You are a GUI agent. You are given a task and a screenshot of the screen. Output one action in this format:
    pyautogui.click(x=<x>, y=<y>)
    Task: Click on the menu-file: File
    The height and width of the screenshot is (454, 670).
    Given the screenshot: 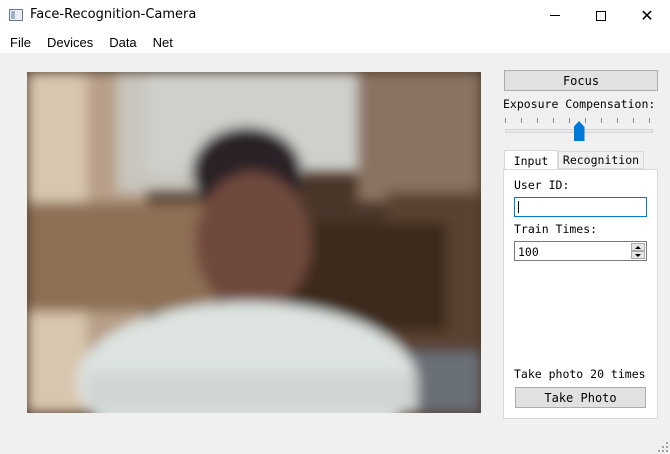 What is the action you would take?
    pyautogui.click(x=20, y=42)
    